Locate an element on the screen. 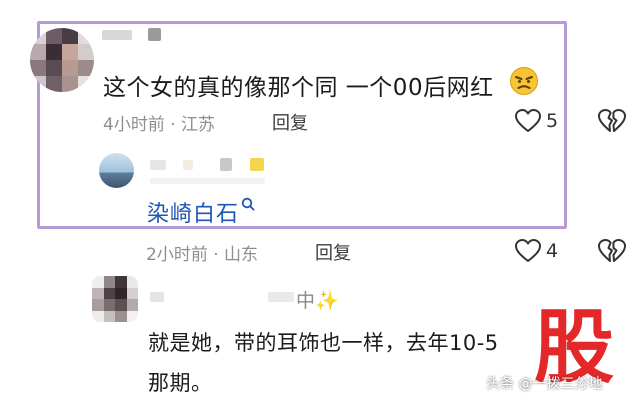 Image resolution: width=640 pixels, height=401 pixels. watermark: 头条 @一拨三分地 is located at coordinates (544, 384).